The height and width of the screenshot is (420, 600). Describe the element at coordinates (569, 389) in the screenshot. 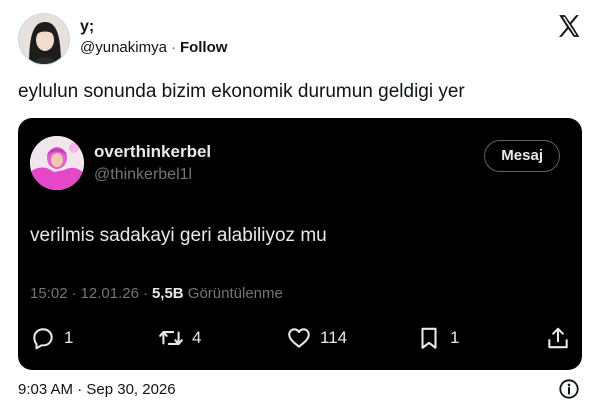

I see `info-icon` at that location.